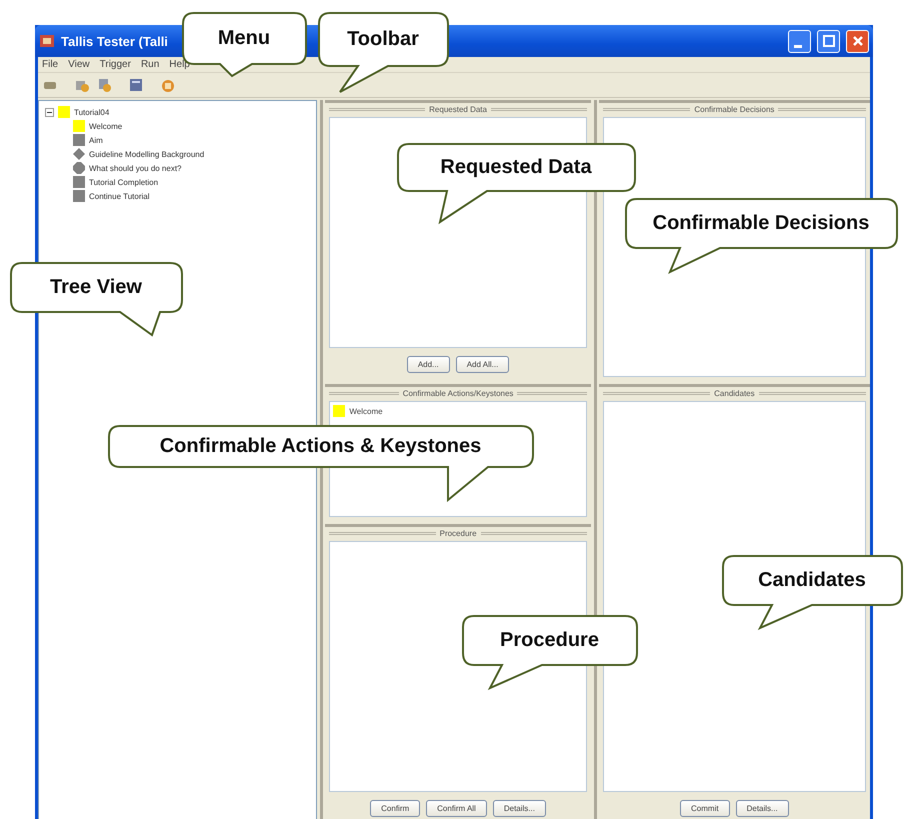 Image resolution: width=907 pixels, height=819 pixels. Describe the element at coordinates (734, 393) in the screenshot. I see `panel-title: Candidates` at that location.